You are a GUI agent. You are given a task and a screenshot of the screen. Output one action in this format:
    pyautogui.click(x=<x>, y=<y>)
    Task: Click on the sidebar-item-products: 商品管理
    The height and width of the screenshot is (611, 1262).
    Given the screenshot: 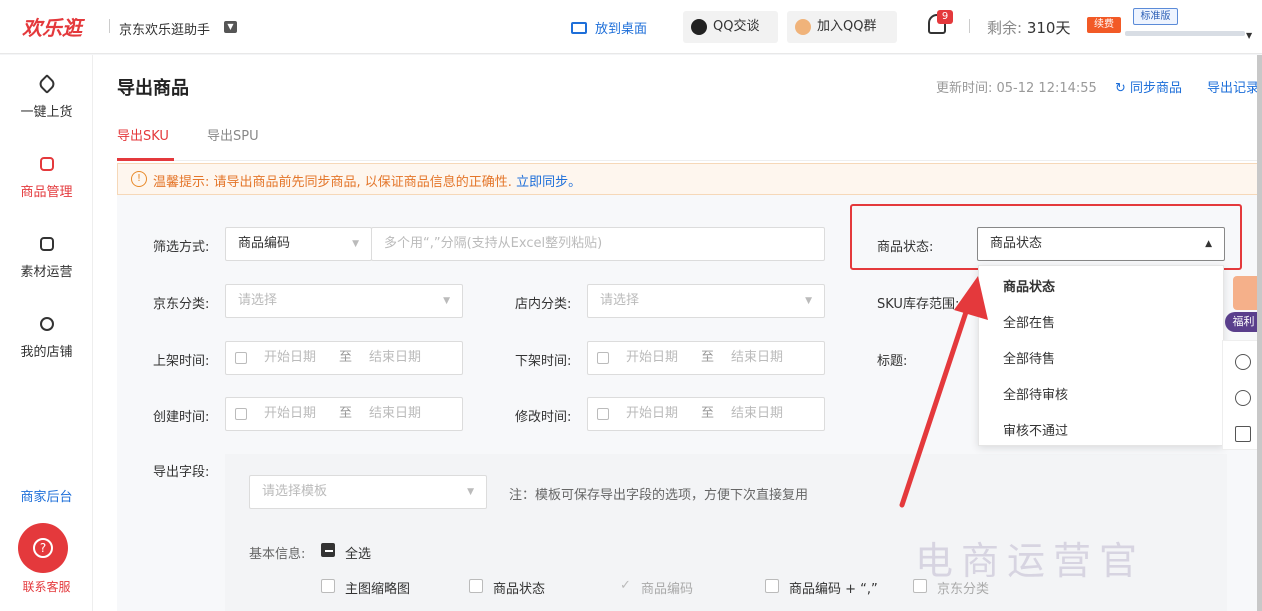 What is the action you would take?
    pyautogui.click(x=46, y=178)
    